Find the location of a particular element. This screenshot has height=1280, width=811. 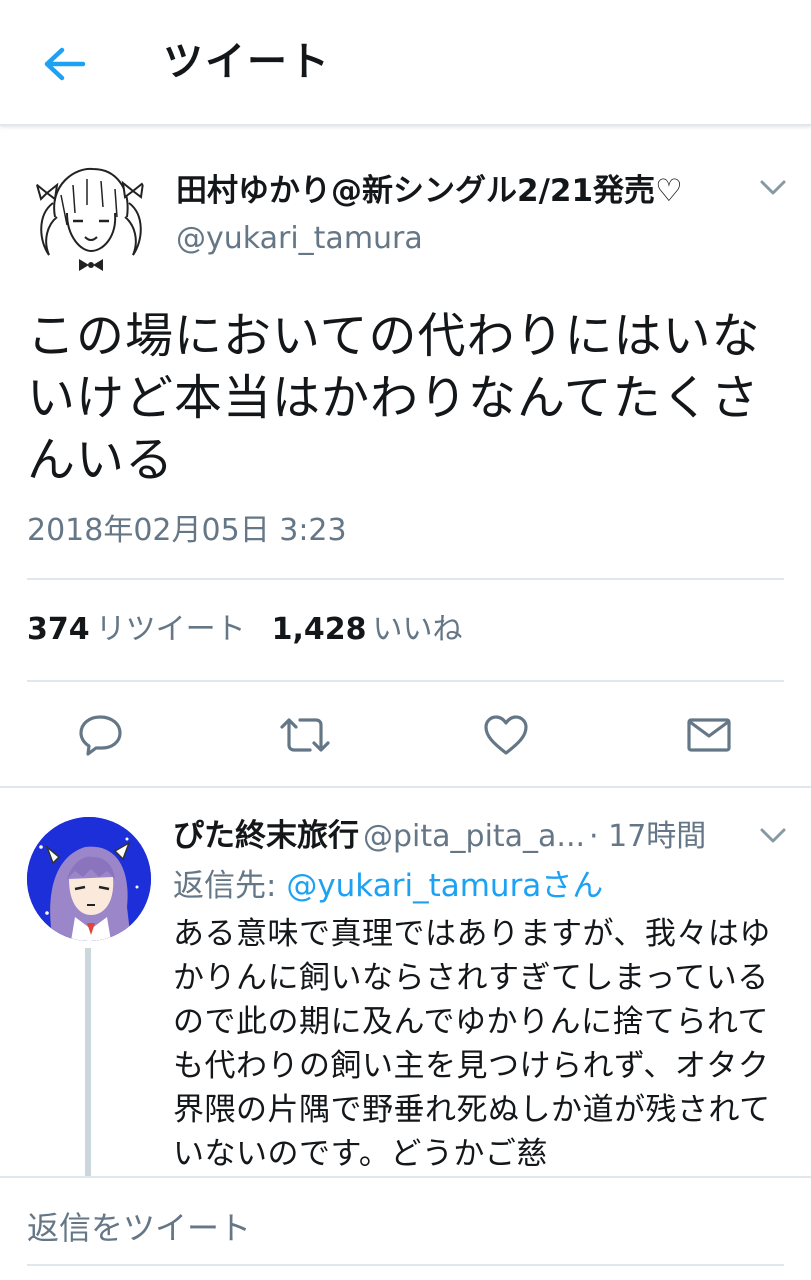

author-display-name: 田村ゆかり@新シングル2/21発売♡ is located at coordinates (429, 191).